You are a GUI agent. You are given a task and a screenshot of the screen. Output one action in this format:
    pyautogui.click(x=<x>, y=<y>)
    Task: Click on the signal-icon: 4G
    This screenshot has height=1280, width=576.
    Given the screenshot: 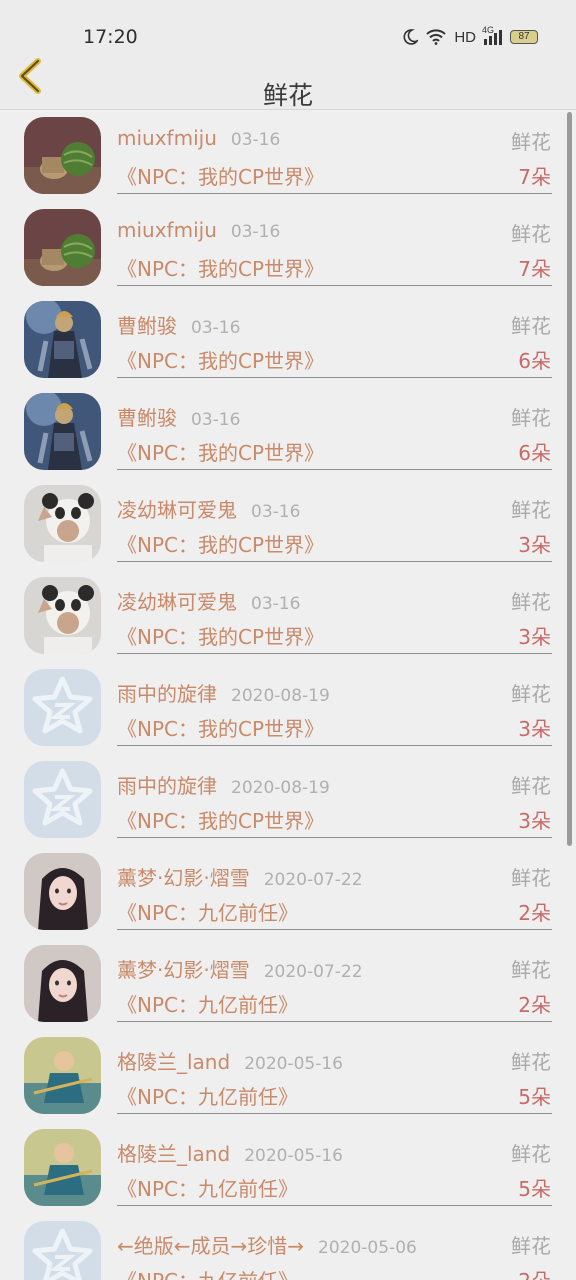 What is the action you would take?
    pyautogui.click(x=492, y=35)
    